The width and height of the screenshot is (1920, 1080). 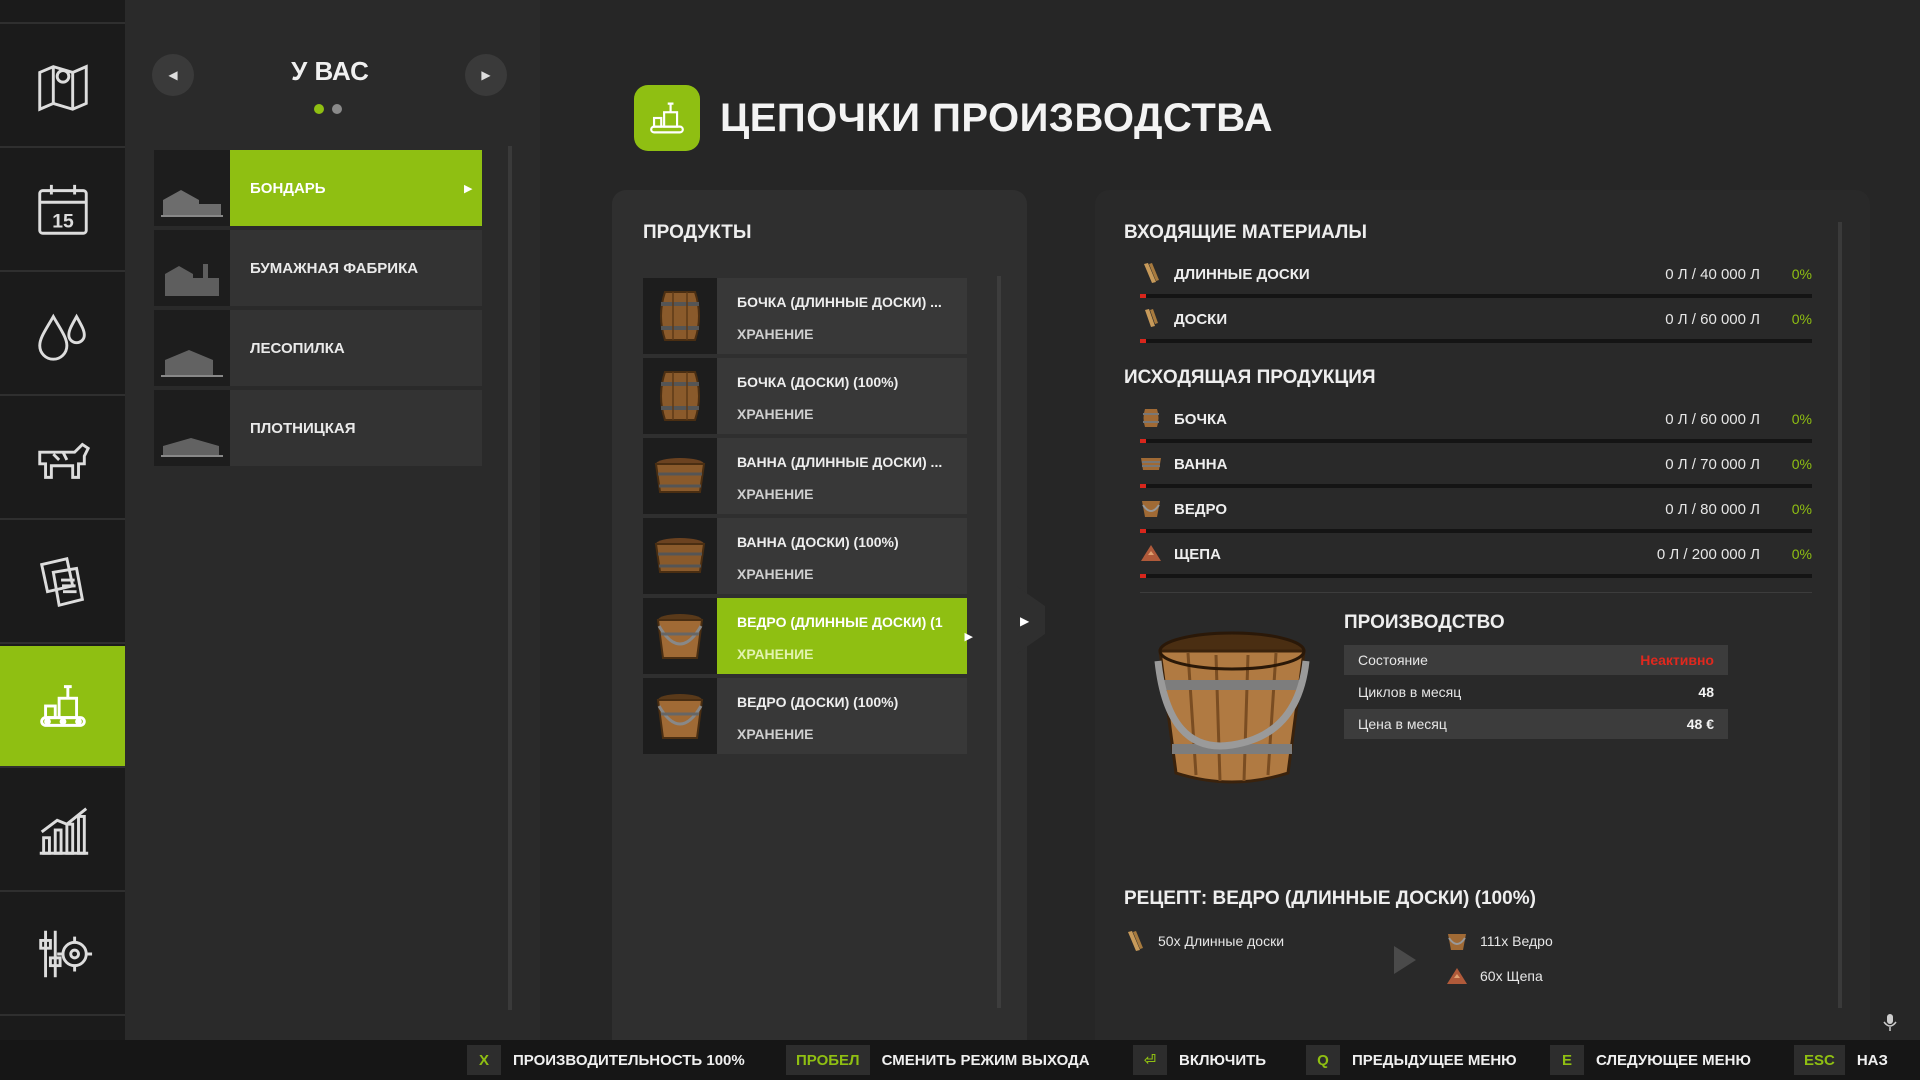 What do you see at coordinates (62, 12) in the screenshot?
I see `rail-top-spacer` at bounding box center [62, 12].